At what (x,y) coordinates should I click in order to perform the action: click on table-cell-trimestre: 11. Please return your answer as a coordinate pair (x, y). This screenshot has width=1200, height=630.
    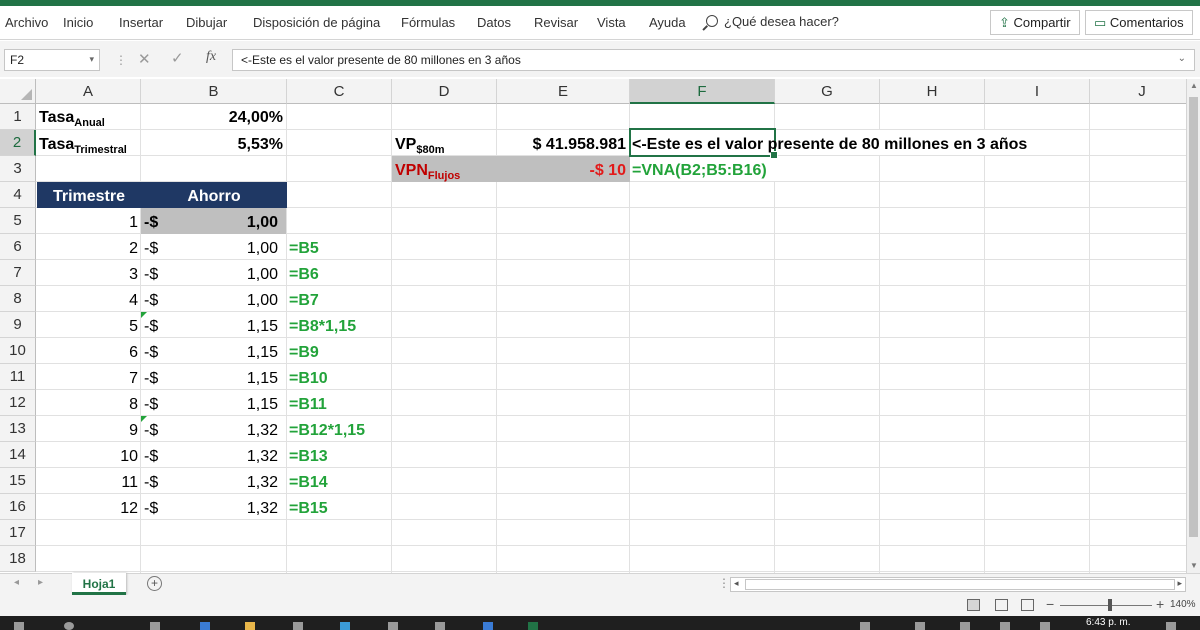
    Looking at the image, I should click on (87, 483).